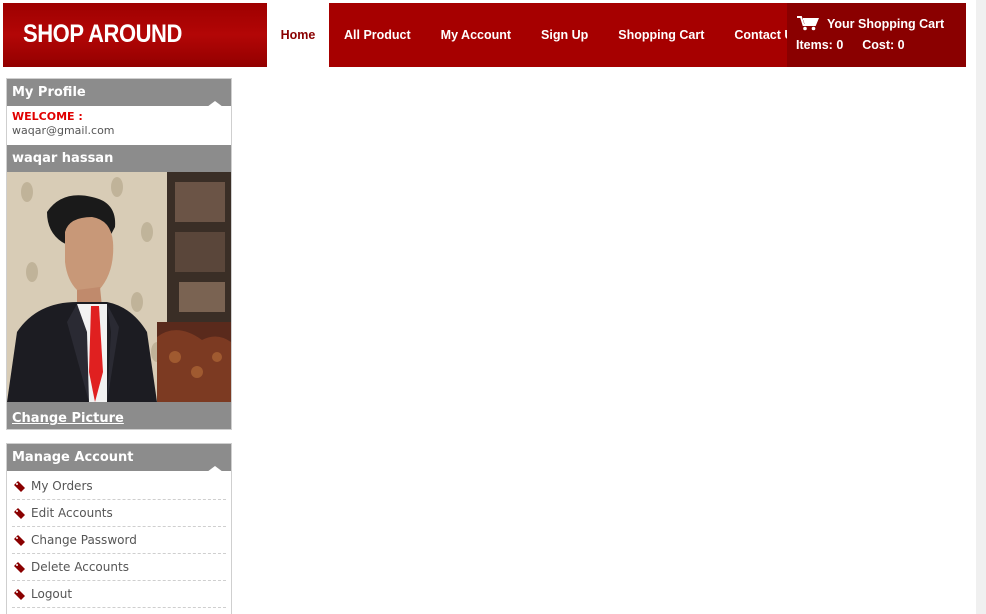 This screenshot has height=614, width=986. I want to click on cart-info: Items: 0 Cost: 0, so click(850, 45).